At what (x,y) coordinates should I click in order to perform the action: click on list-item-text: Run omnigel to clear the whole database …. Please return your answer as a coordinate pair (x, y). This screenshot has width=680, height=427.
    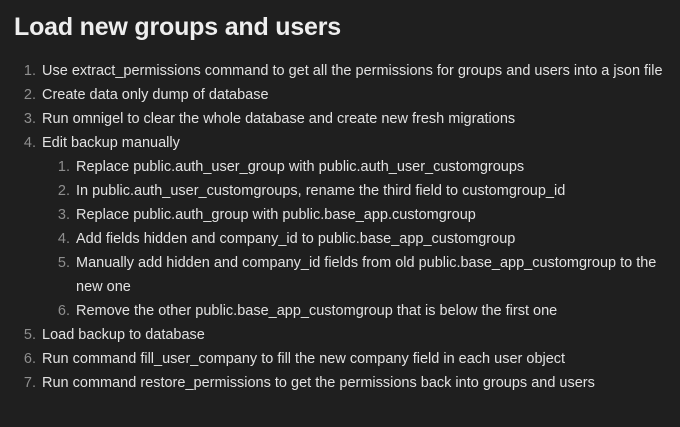
    Looking at the image, I should click on (279, 119).